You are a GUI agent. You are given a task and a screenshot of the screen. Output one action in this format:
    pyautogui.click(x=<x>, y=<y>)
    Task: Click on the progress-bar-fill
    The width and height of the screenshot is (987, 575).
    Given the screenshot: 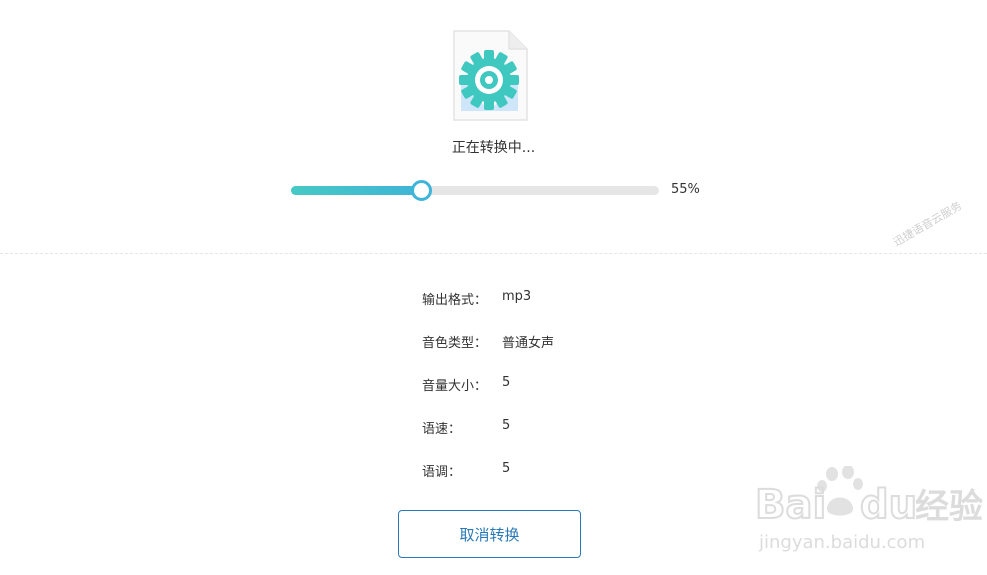 What is the action you would take?
    pyautogui.click(x=356, y=190)
    